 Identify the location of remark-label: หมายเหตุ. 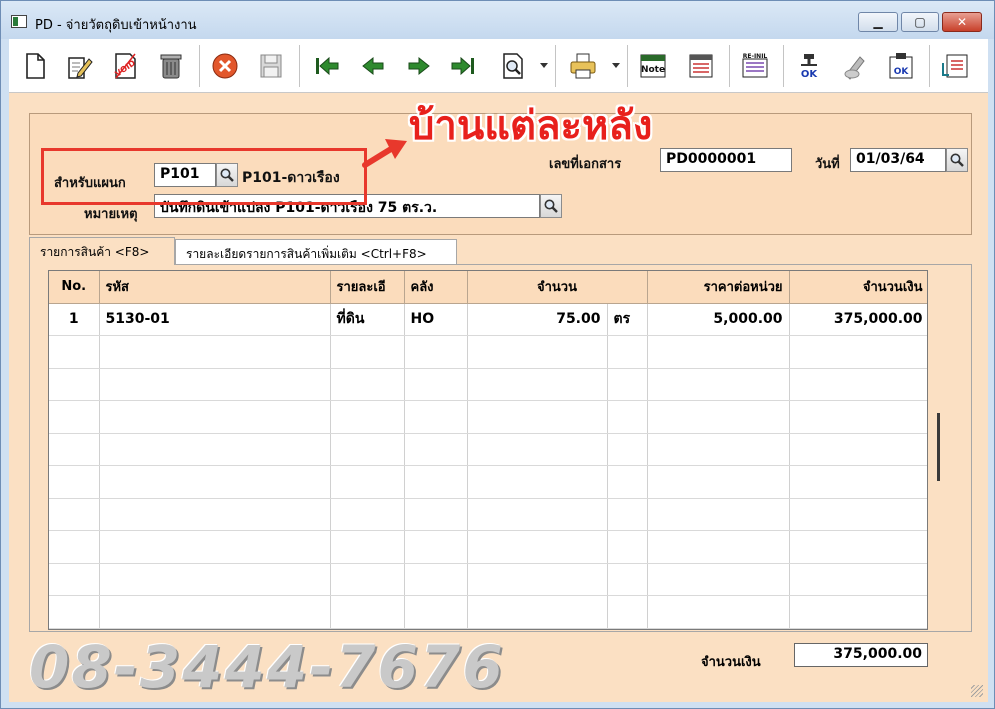
(111, 214).